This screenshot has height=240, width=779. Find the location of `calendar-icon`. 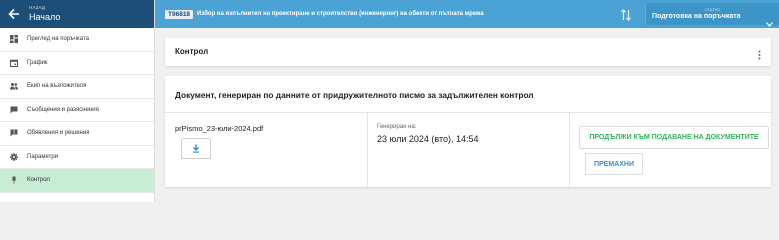

calendar-icon is located at coordinates (14, 63).